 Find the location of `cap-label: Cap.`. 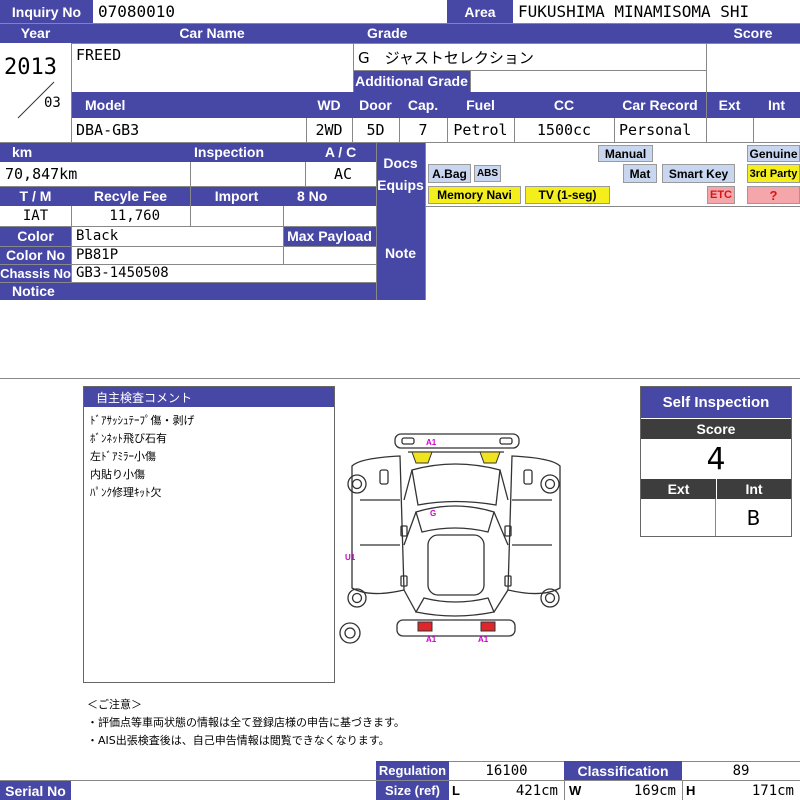

cap-label: Cap. is located at coordinates (423, 105).